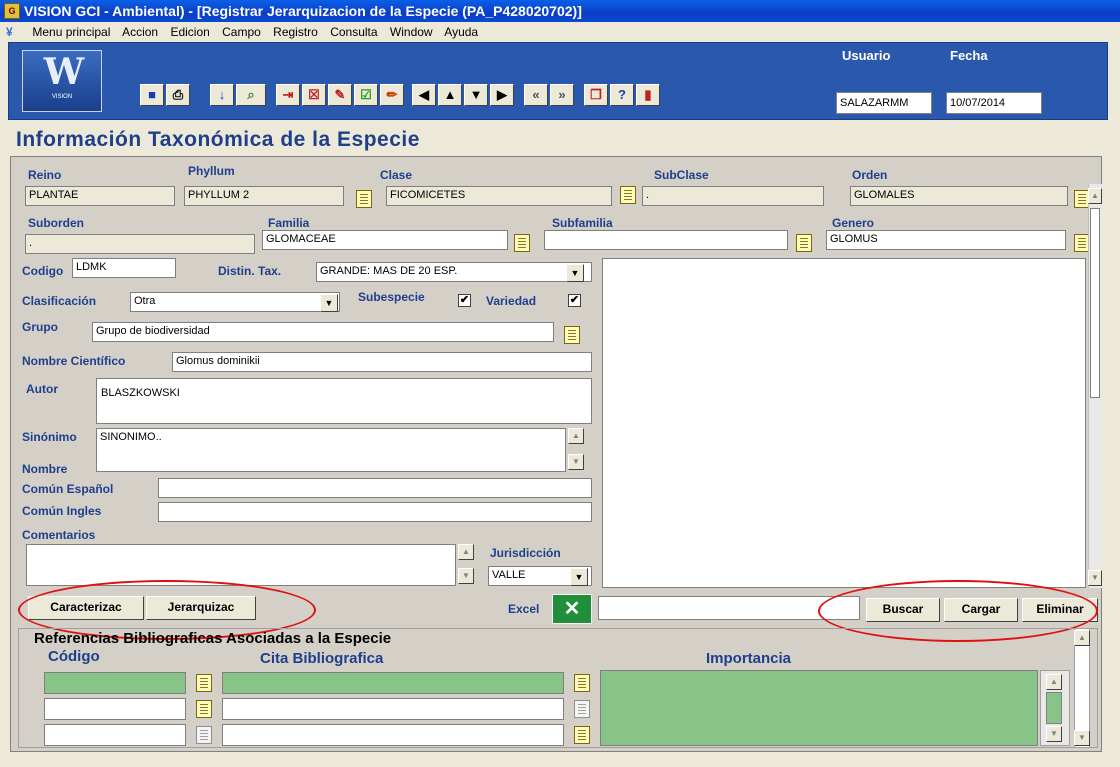  I want to click on excel-label: Excel, so click(524, 609).